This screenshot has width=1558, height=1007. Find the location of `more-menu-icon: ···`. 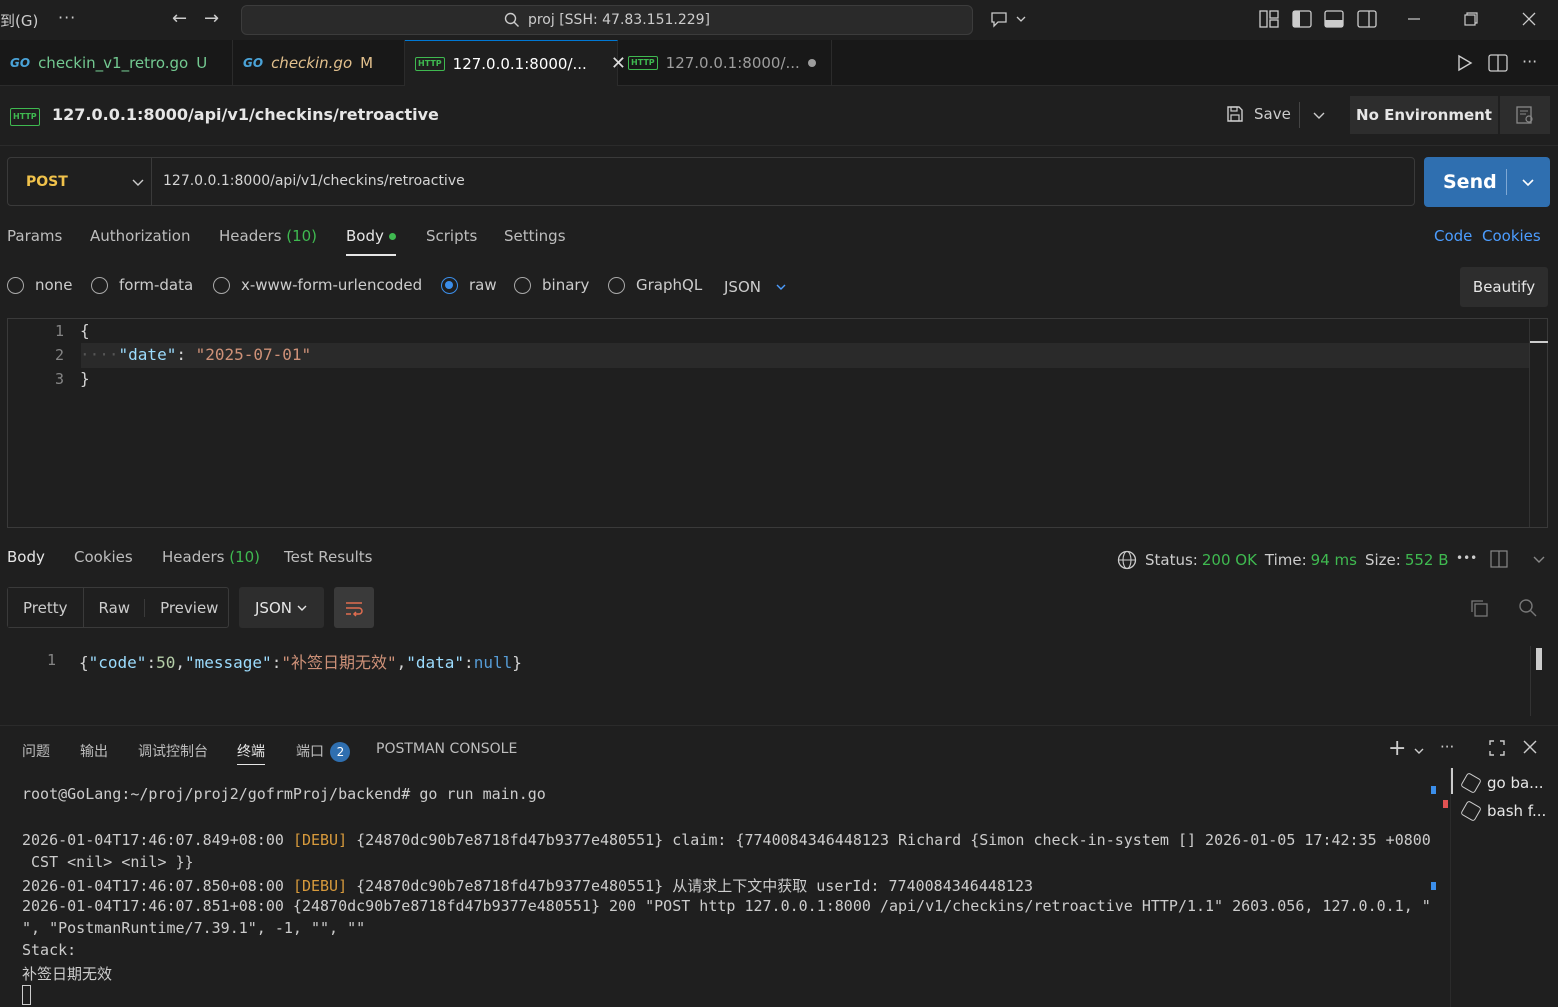

more-menu-icon: ··· is located at coordinates (67, 17).